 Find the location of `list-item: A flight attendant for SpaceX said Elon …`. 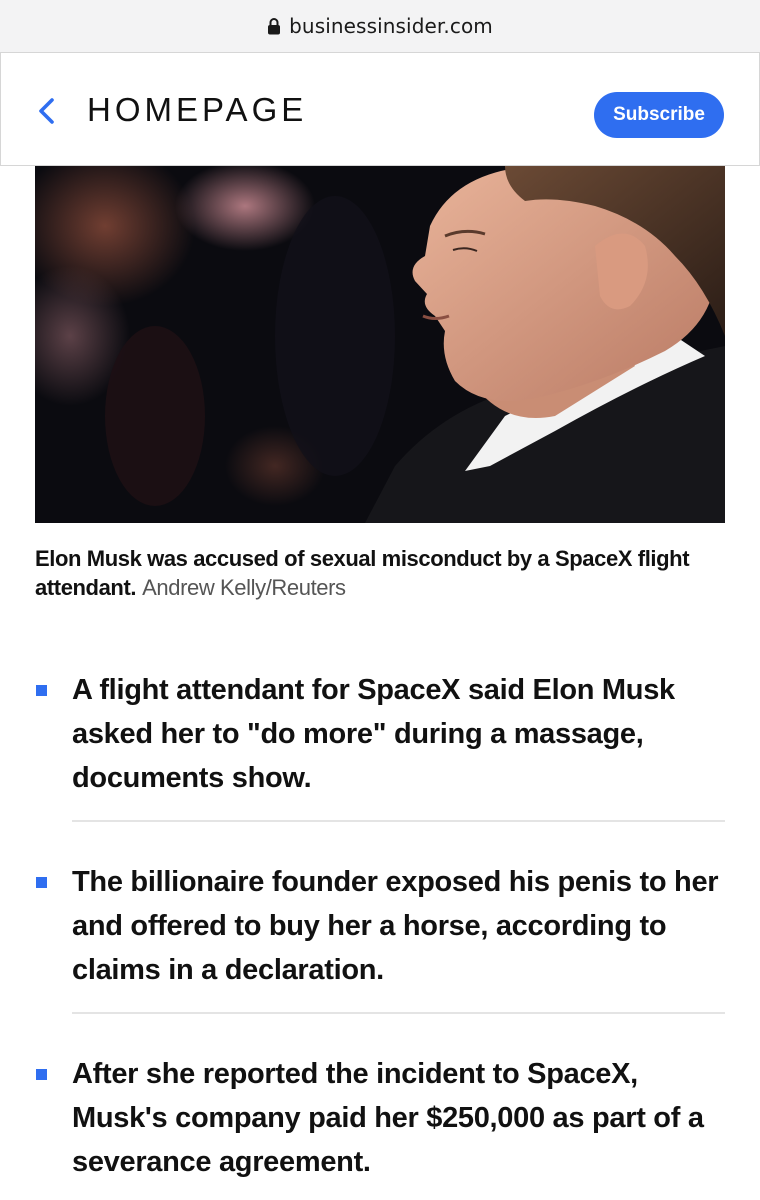

list-item: A flight attendant for SpaceX said Elon … is located at coordinates (380, 734).